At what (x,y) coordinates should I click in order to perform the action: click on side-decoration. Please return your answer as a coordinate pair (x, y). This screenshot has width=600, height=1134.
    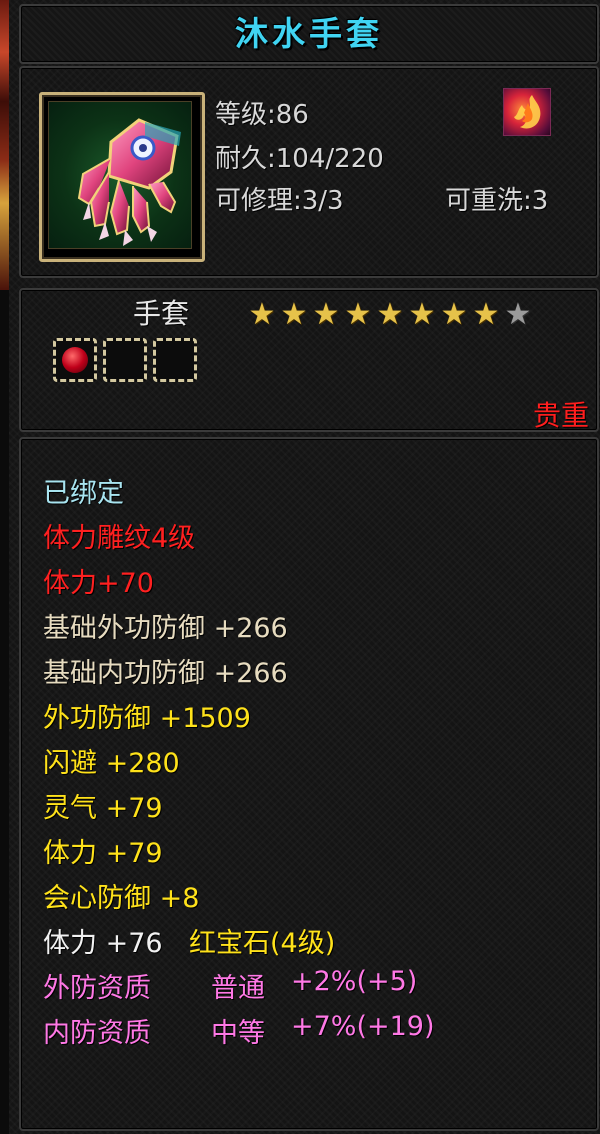
    Looking at the image, I should click on (4, 145).